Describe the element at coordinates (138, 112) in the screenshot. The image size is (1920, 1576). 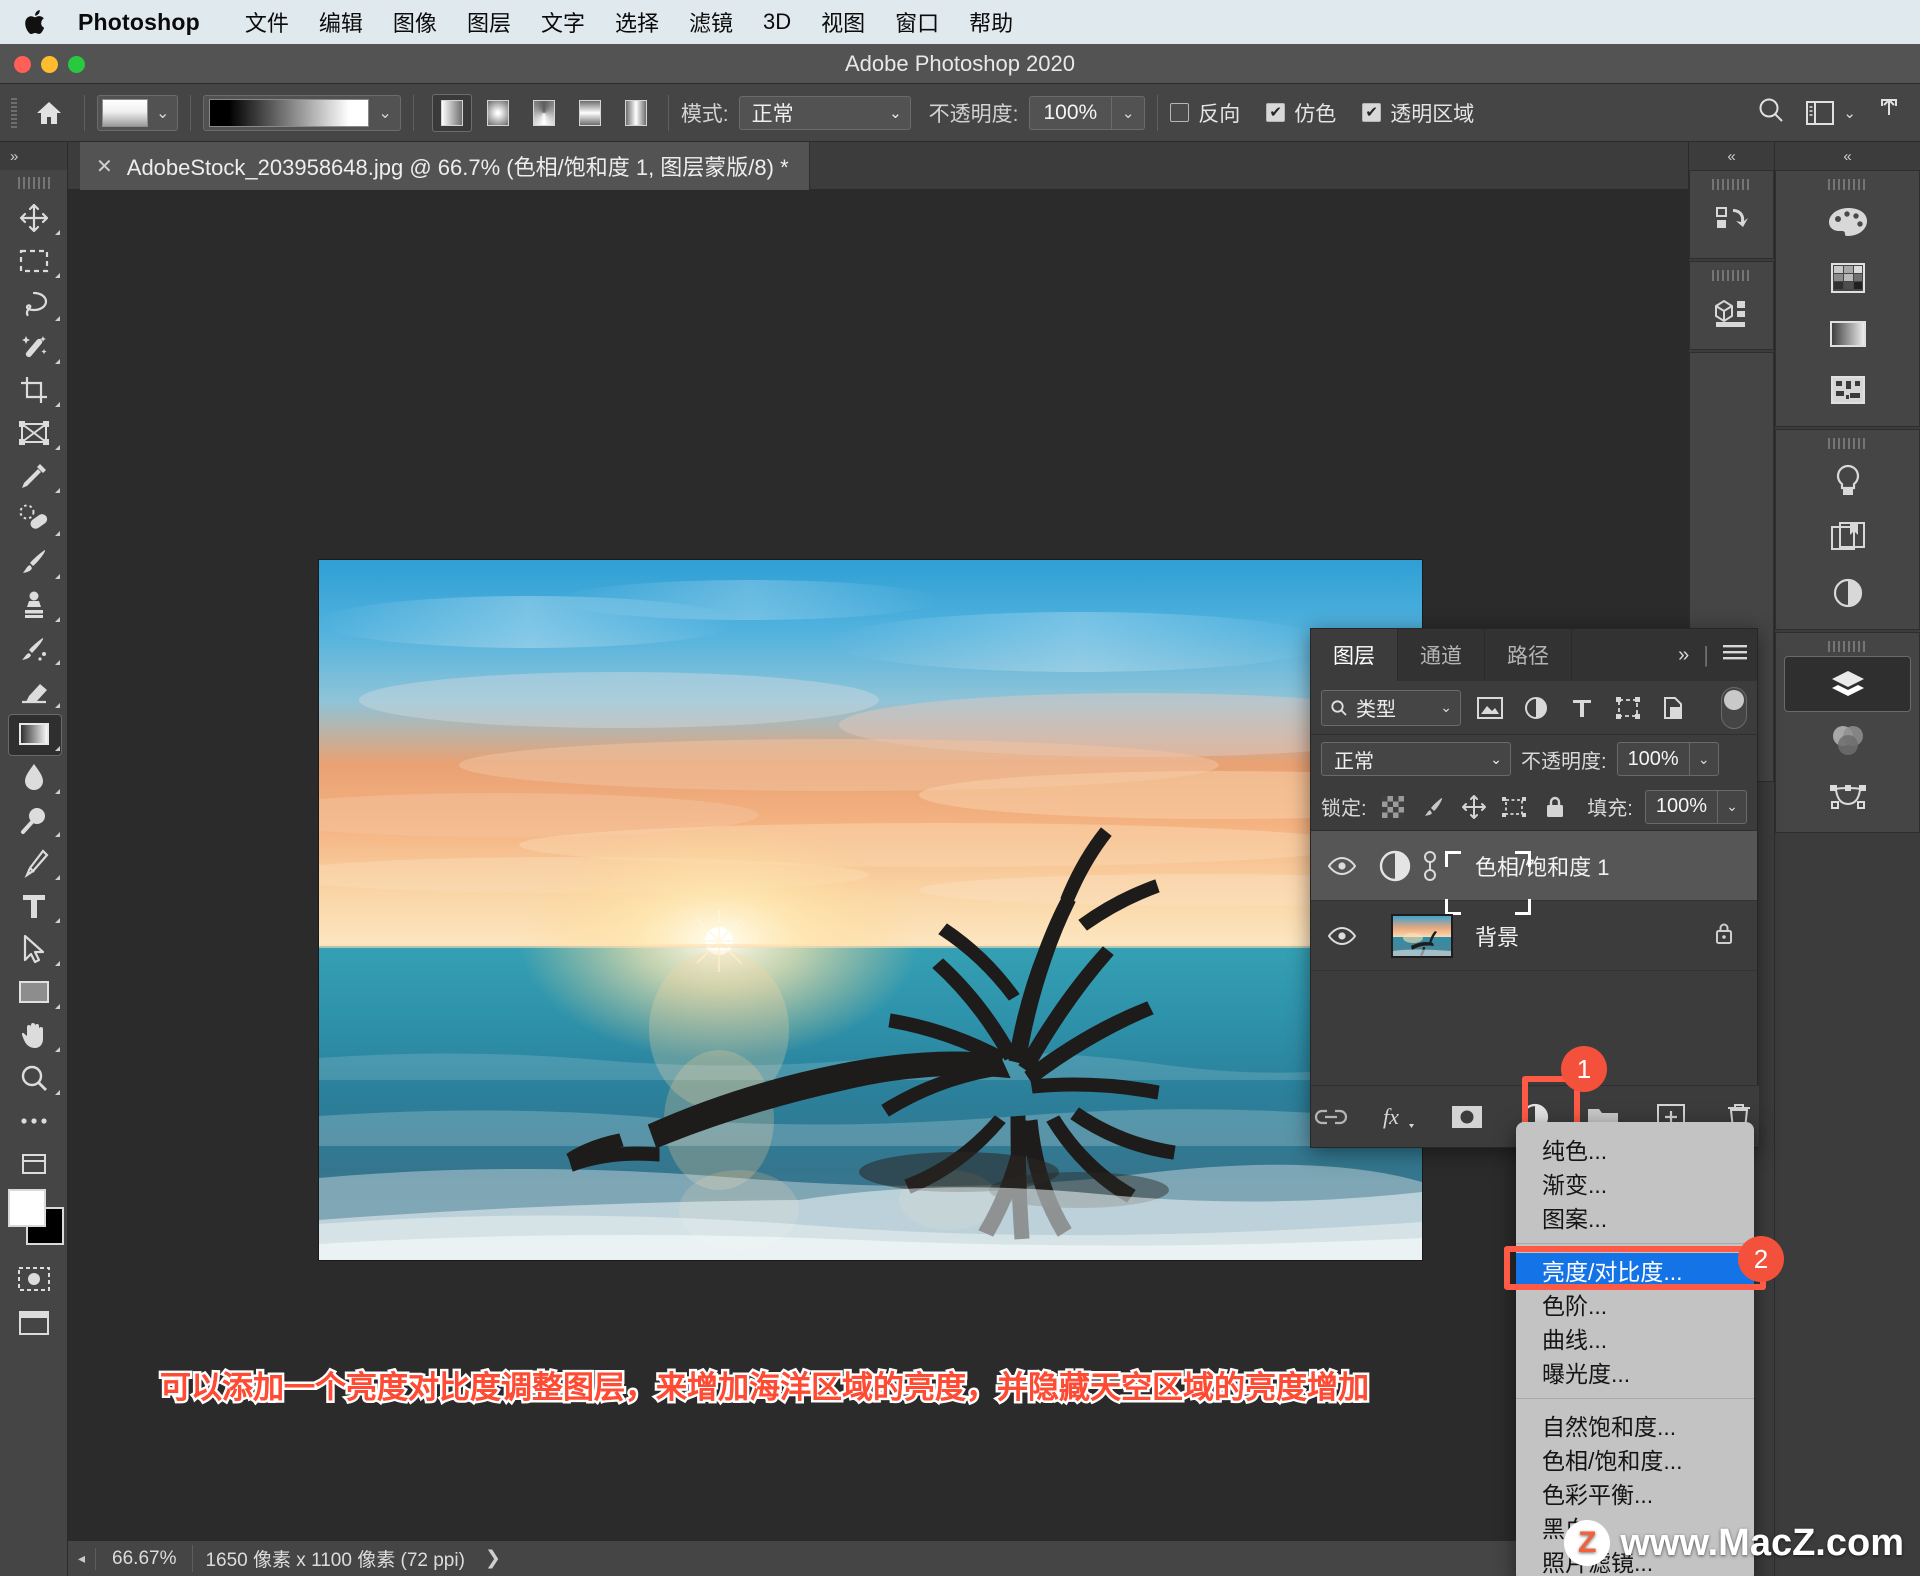
I see `gradient-preset-swatch: ⌄` at that location.